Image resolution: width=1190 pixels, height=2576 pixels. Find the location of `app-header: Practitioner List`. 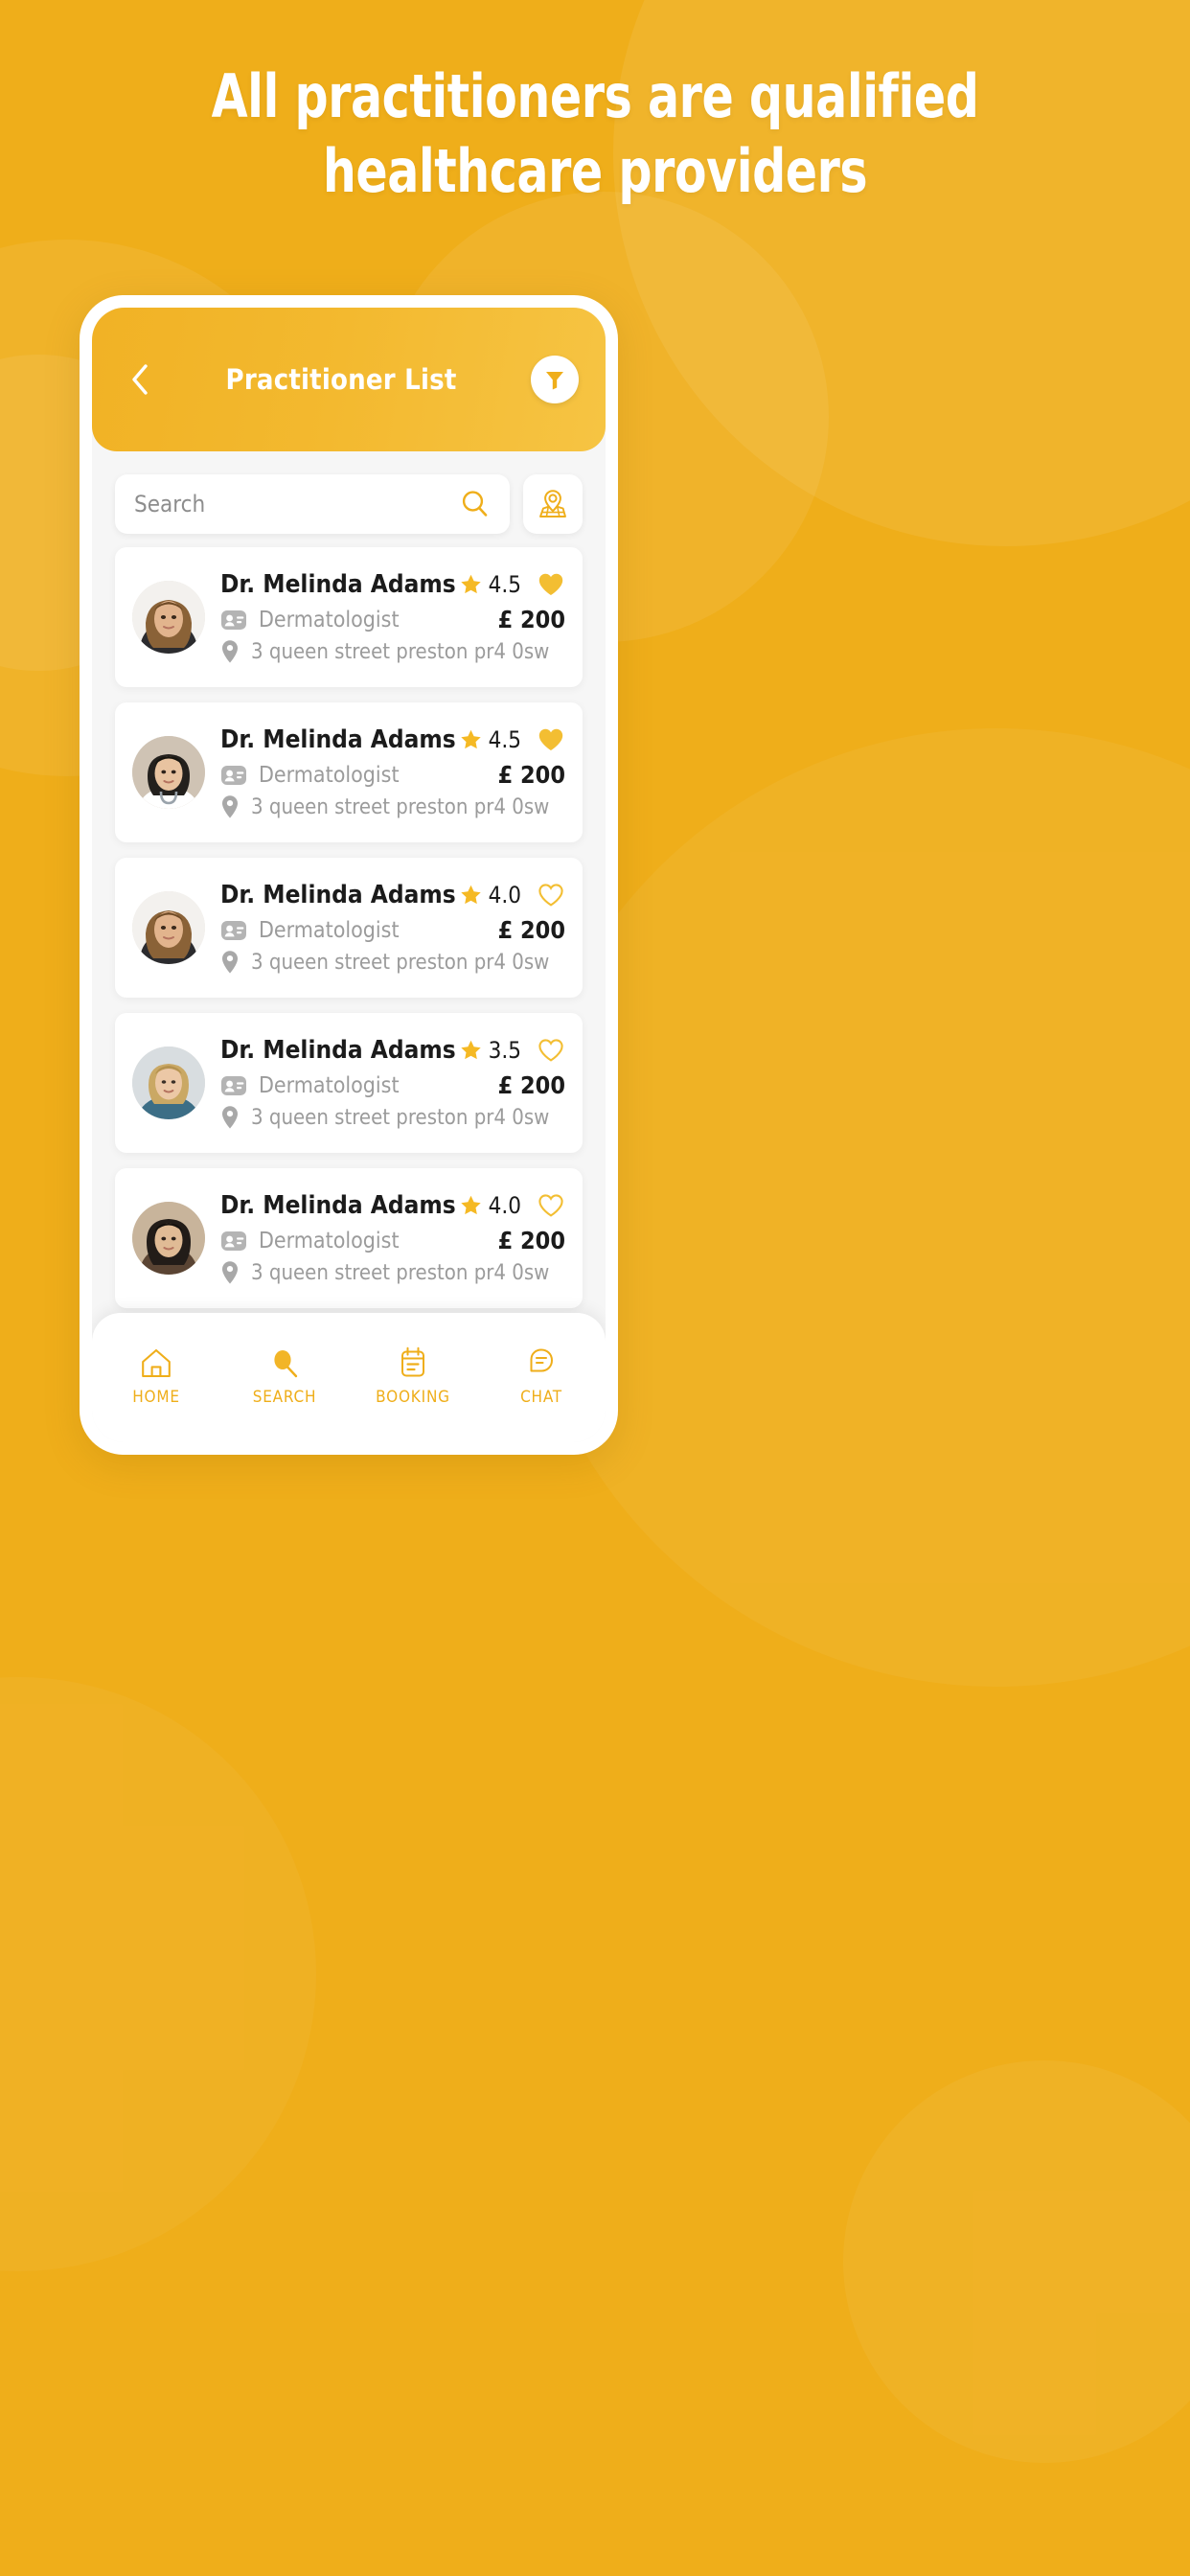

app-header: Practitioner List is located at coordinates (349, 379).